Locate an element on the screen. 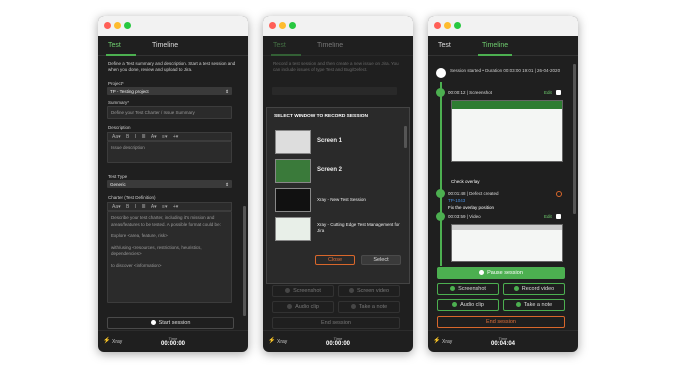  window-option: Screen 1 is located at coordinates (340, 143).